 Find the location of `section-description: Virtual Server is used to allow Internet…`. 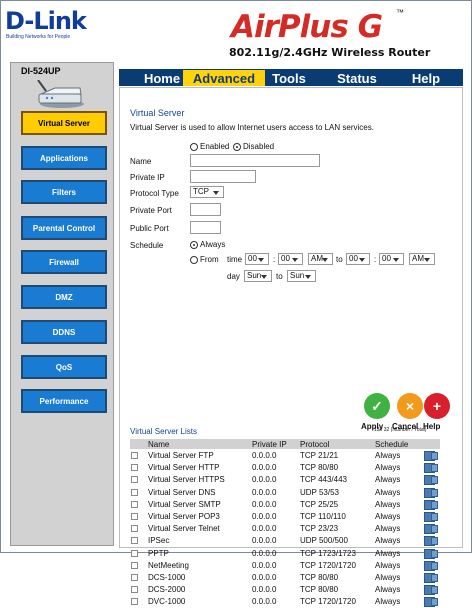

section-description: Virtual Server is used to allow Internet… is located at coordinates (252, 127).